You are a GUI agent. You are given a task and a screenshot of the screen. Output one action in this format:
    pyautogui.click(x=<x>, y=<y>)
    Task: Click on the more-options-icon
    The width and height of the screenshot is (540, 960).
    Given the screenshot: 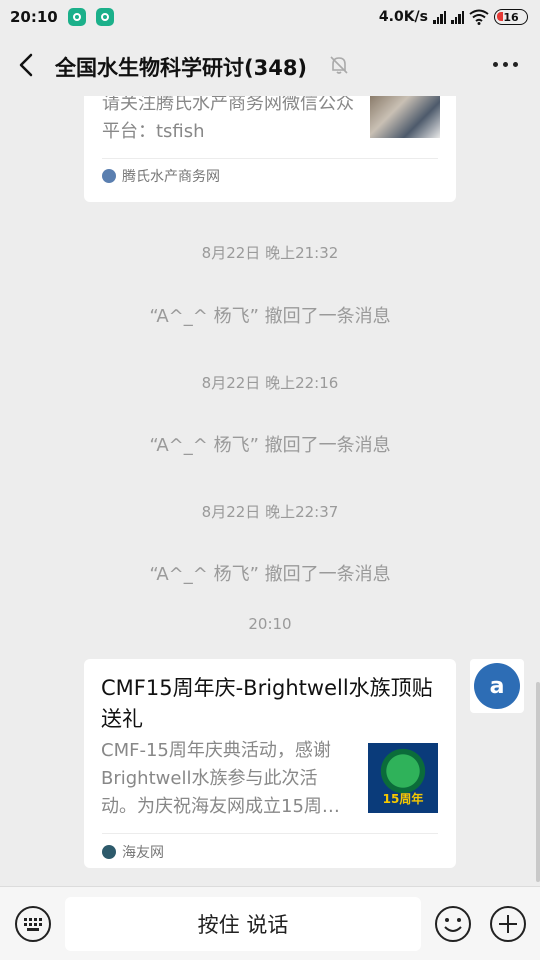 What is the action you would take?
    pyautogui.click(x=505, y=64)
    